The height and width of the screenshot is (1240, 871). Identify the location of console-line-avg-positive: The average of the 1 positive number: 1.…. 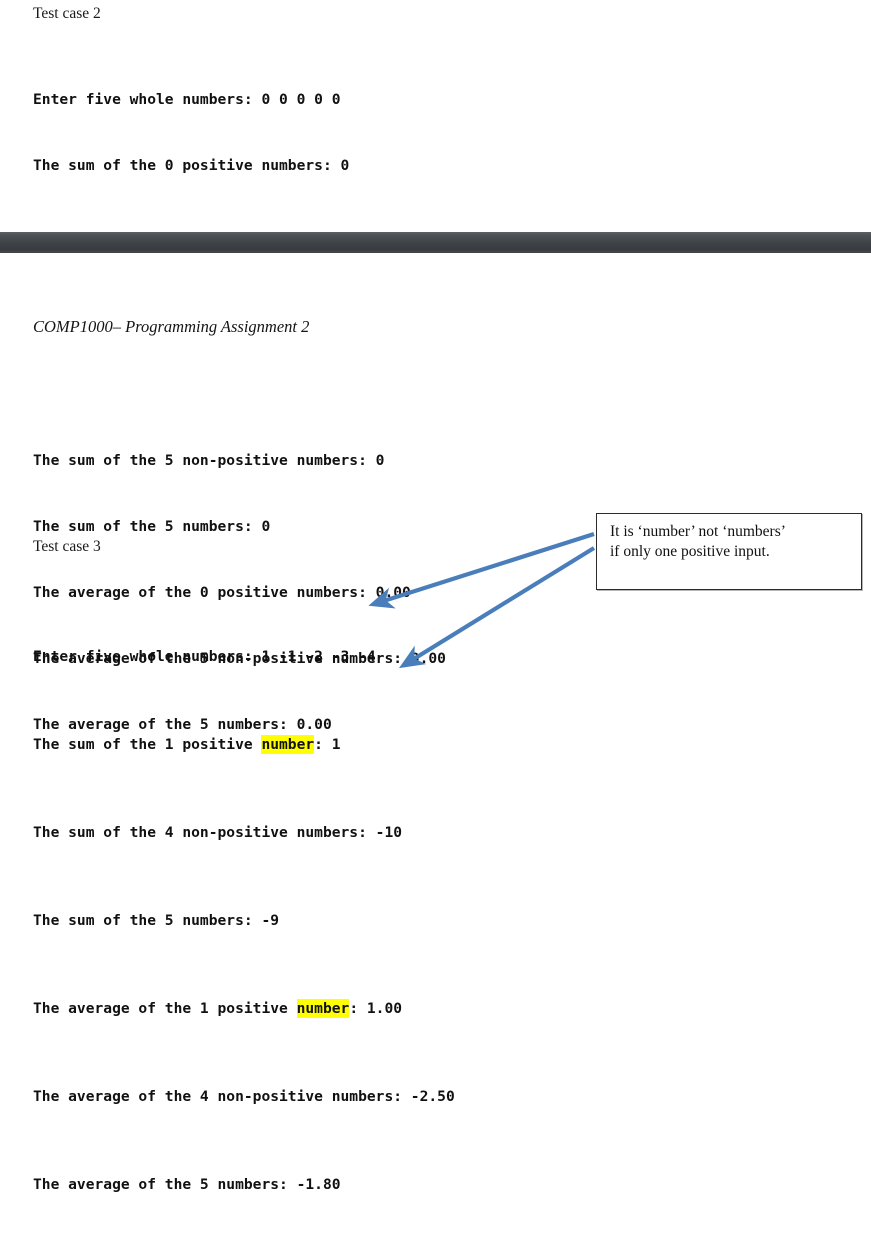
(244, 1009).